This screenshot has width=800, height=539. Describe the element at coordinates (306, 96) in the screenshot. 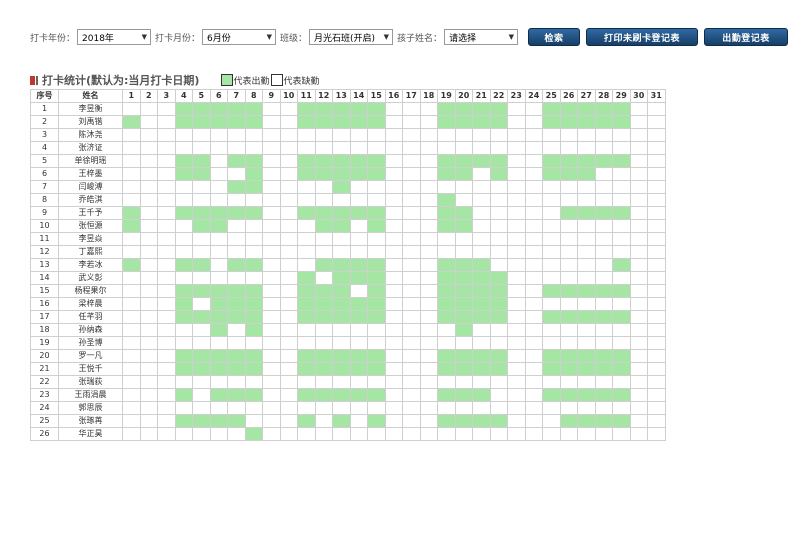

I see `header-day: 11` at that location.